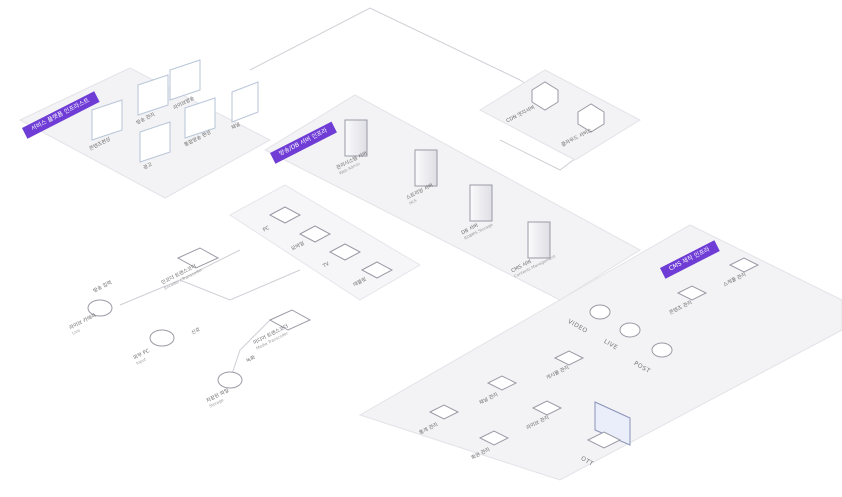 The image size is (842, 497). Describe the element at coordinates (662, 350) in the screenshot. I see `flow-disc-post` at that location.